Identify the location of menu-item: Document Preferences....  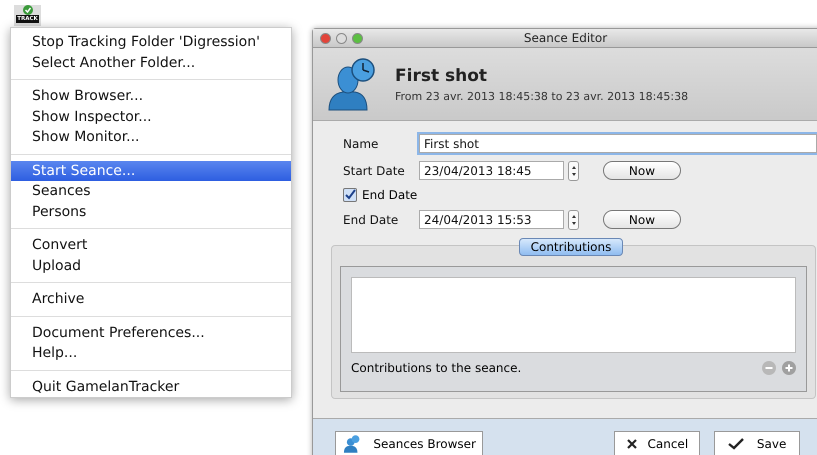
(151, 332).